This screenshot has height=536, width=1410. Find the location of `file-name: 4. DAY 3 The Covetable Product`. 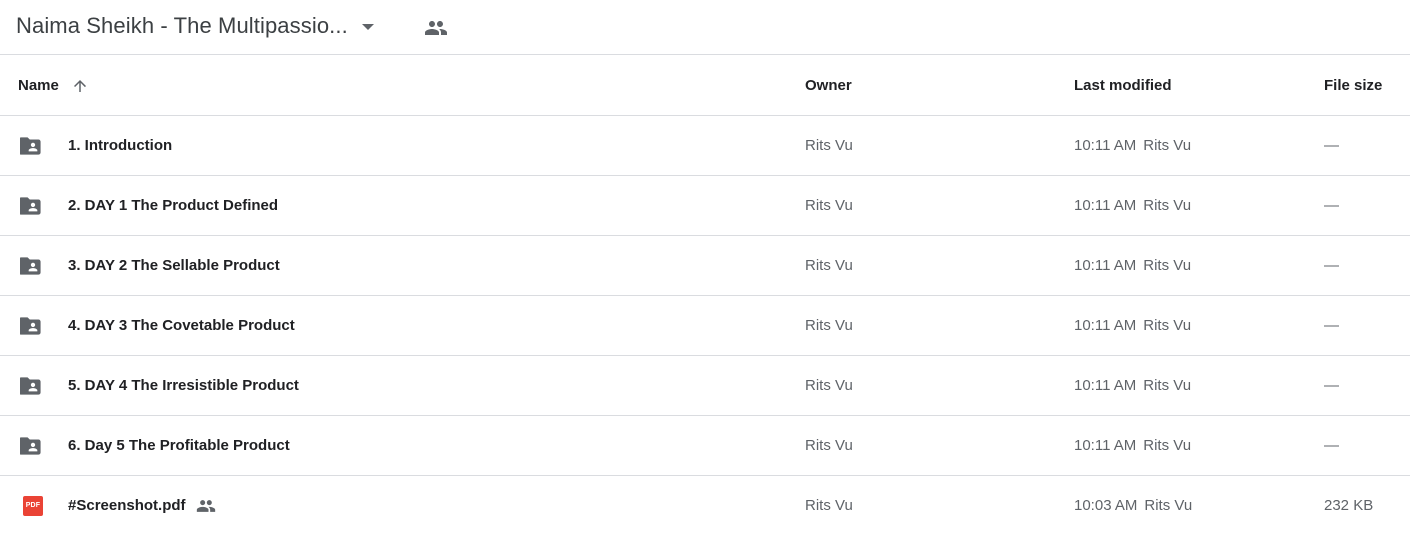

file-name: 4. DAY 3 The Covetable Product is located at coordinates (181, 325).